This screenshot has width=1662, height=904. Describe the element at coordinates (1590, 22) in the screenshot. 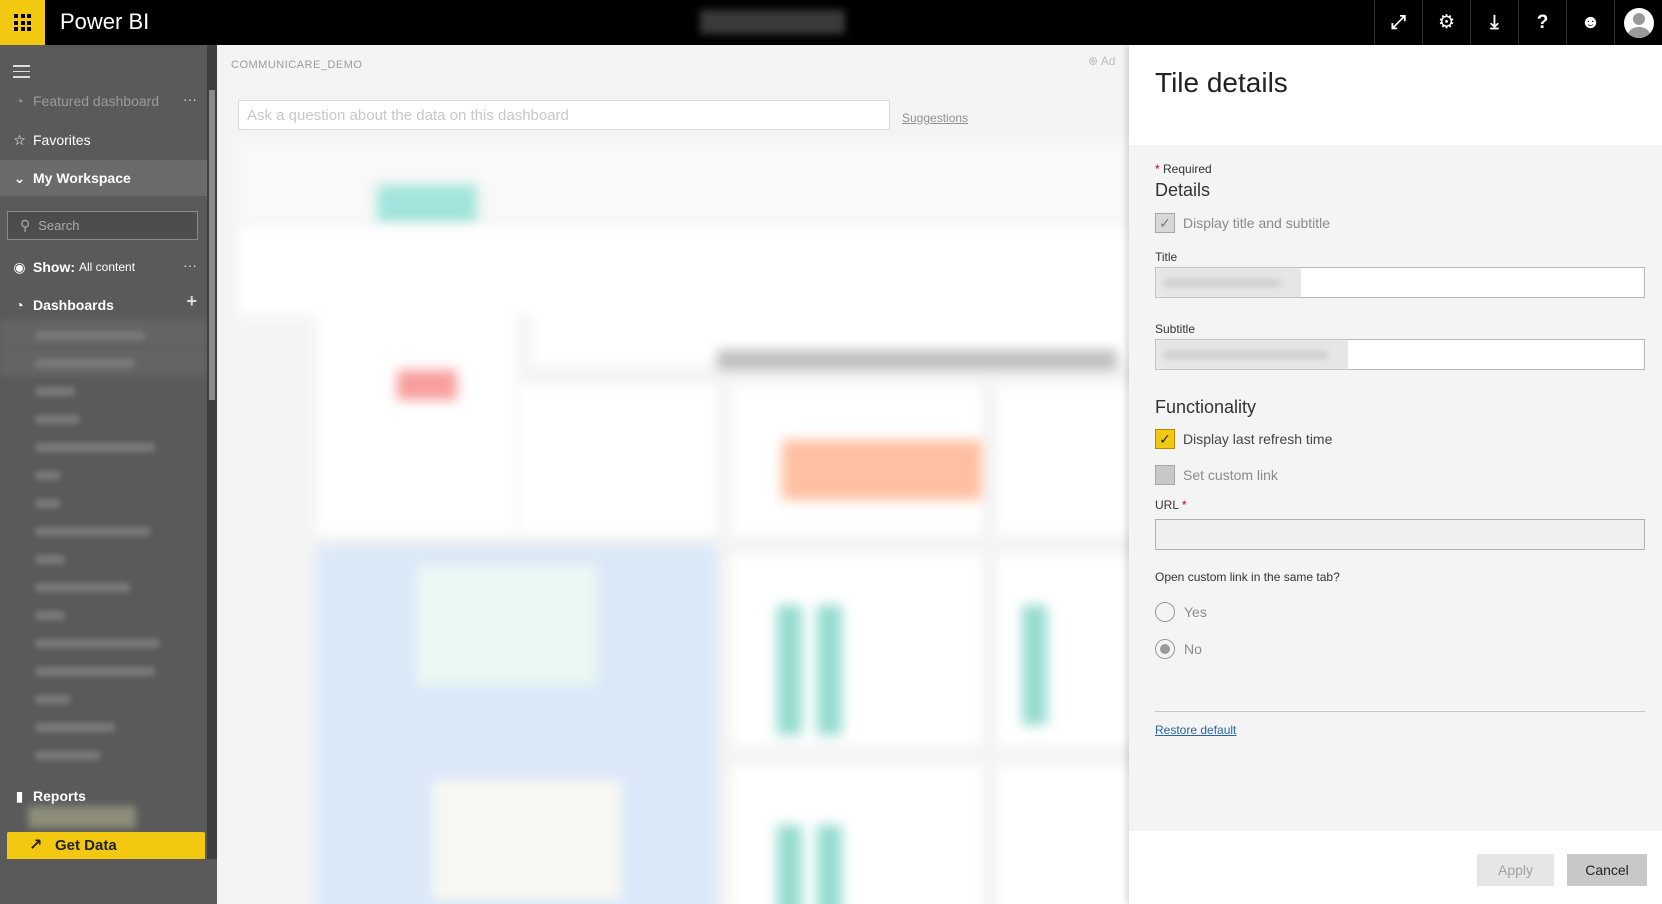

I see `smiley-icon: ☻` at that location.